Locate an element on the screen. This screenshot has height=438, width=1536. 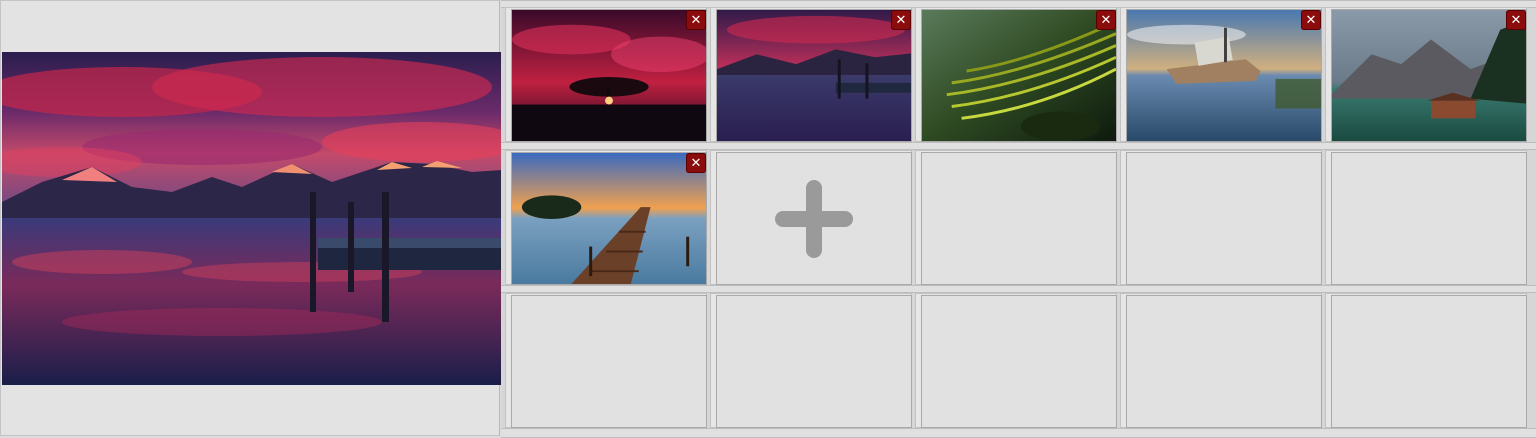
thumbnail-lake-dock is located at coordinates (814, 75).